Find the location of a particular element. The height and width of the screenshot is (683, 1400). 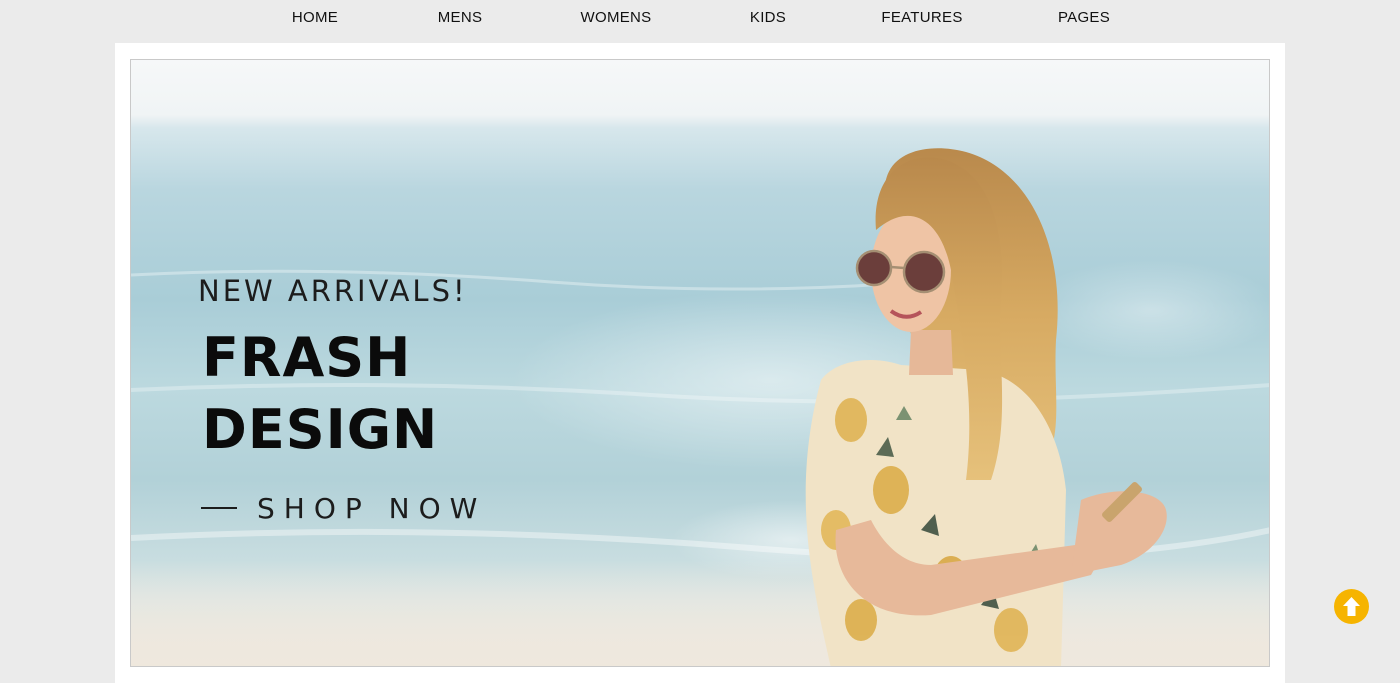

arrow-up-circle-icon is located at coordinates (1351, 606).